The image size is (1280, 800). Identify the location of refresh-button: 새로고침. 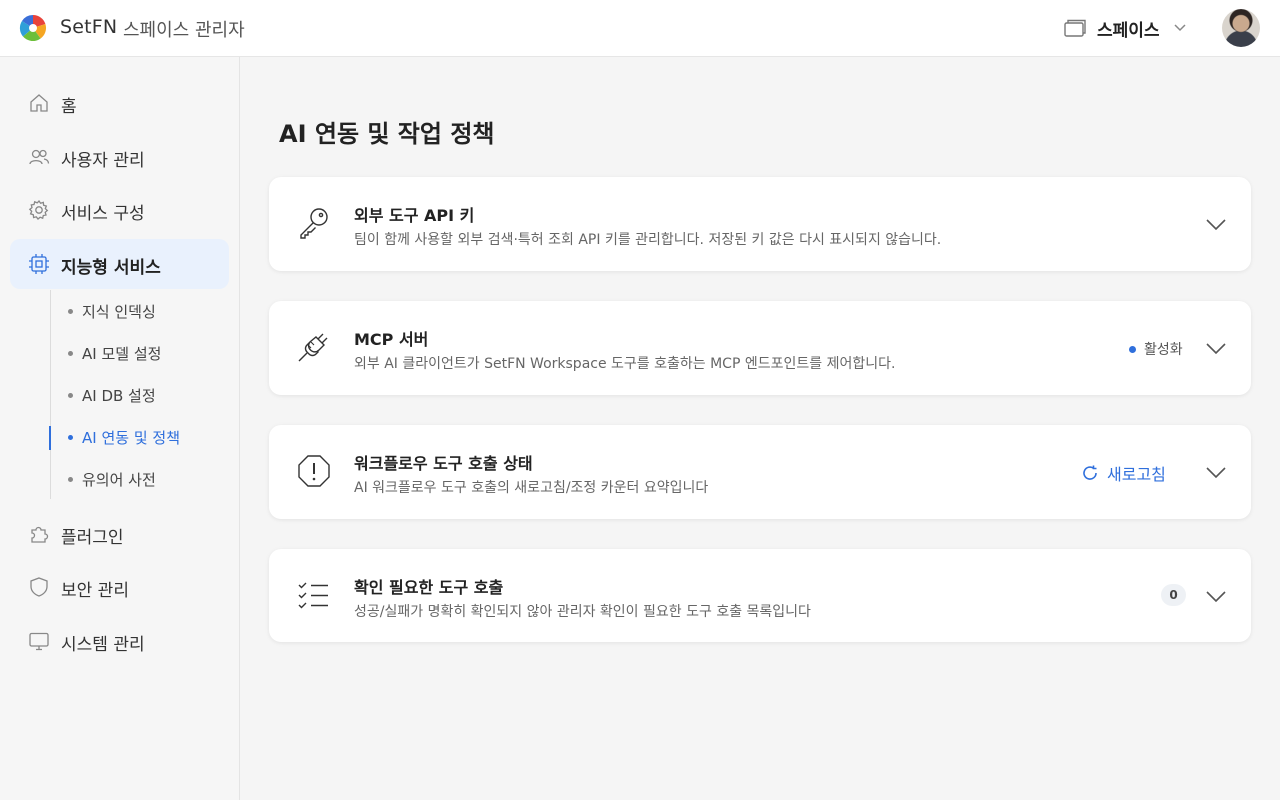
(1123, 473).